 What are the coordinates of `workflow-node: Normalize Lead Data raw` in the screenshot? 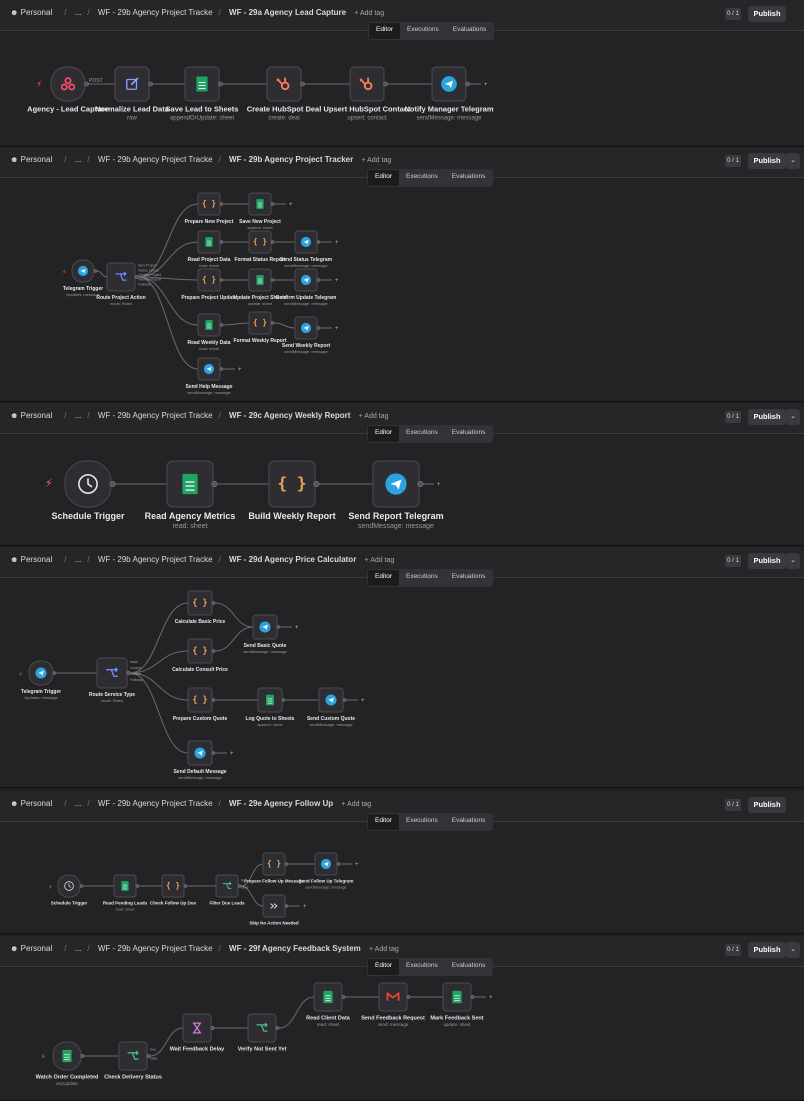 It's located at (132, 94).